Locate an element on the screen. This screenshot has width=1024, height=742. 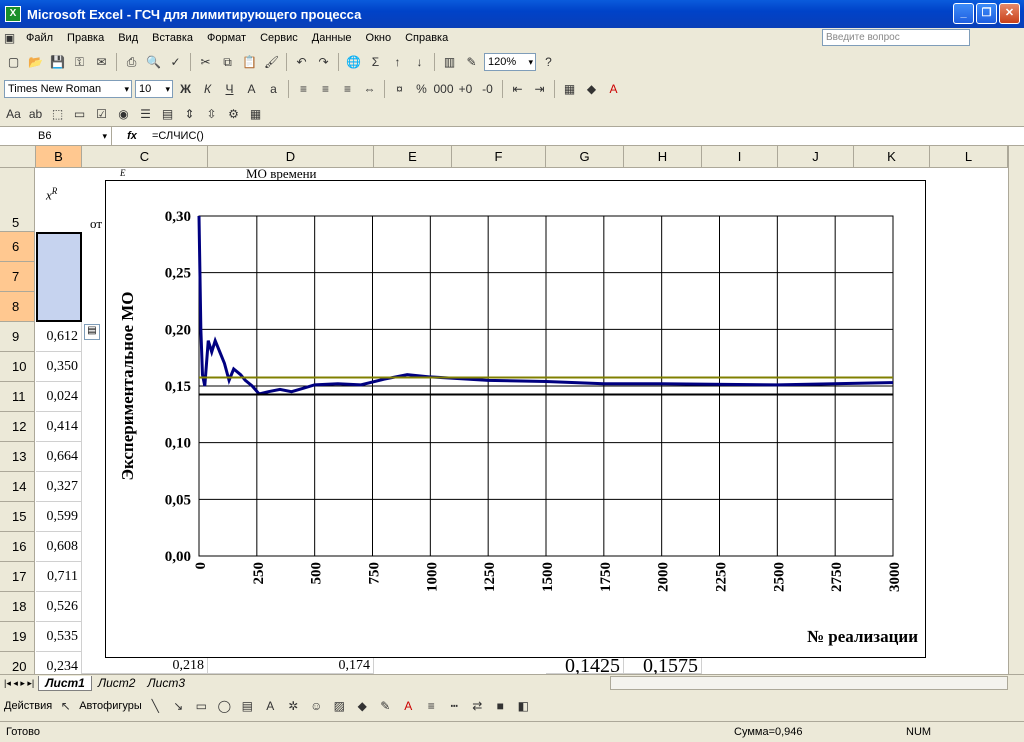
borders-icon: ▦ is located at coordinates (569, 89).